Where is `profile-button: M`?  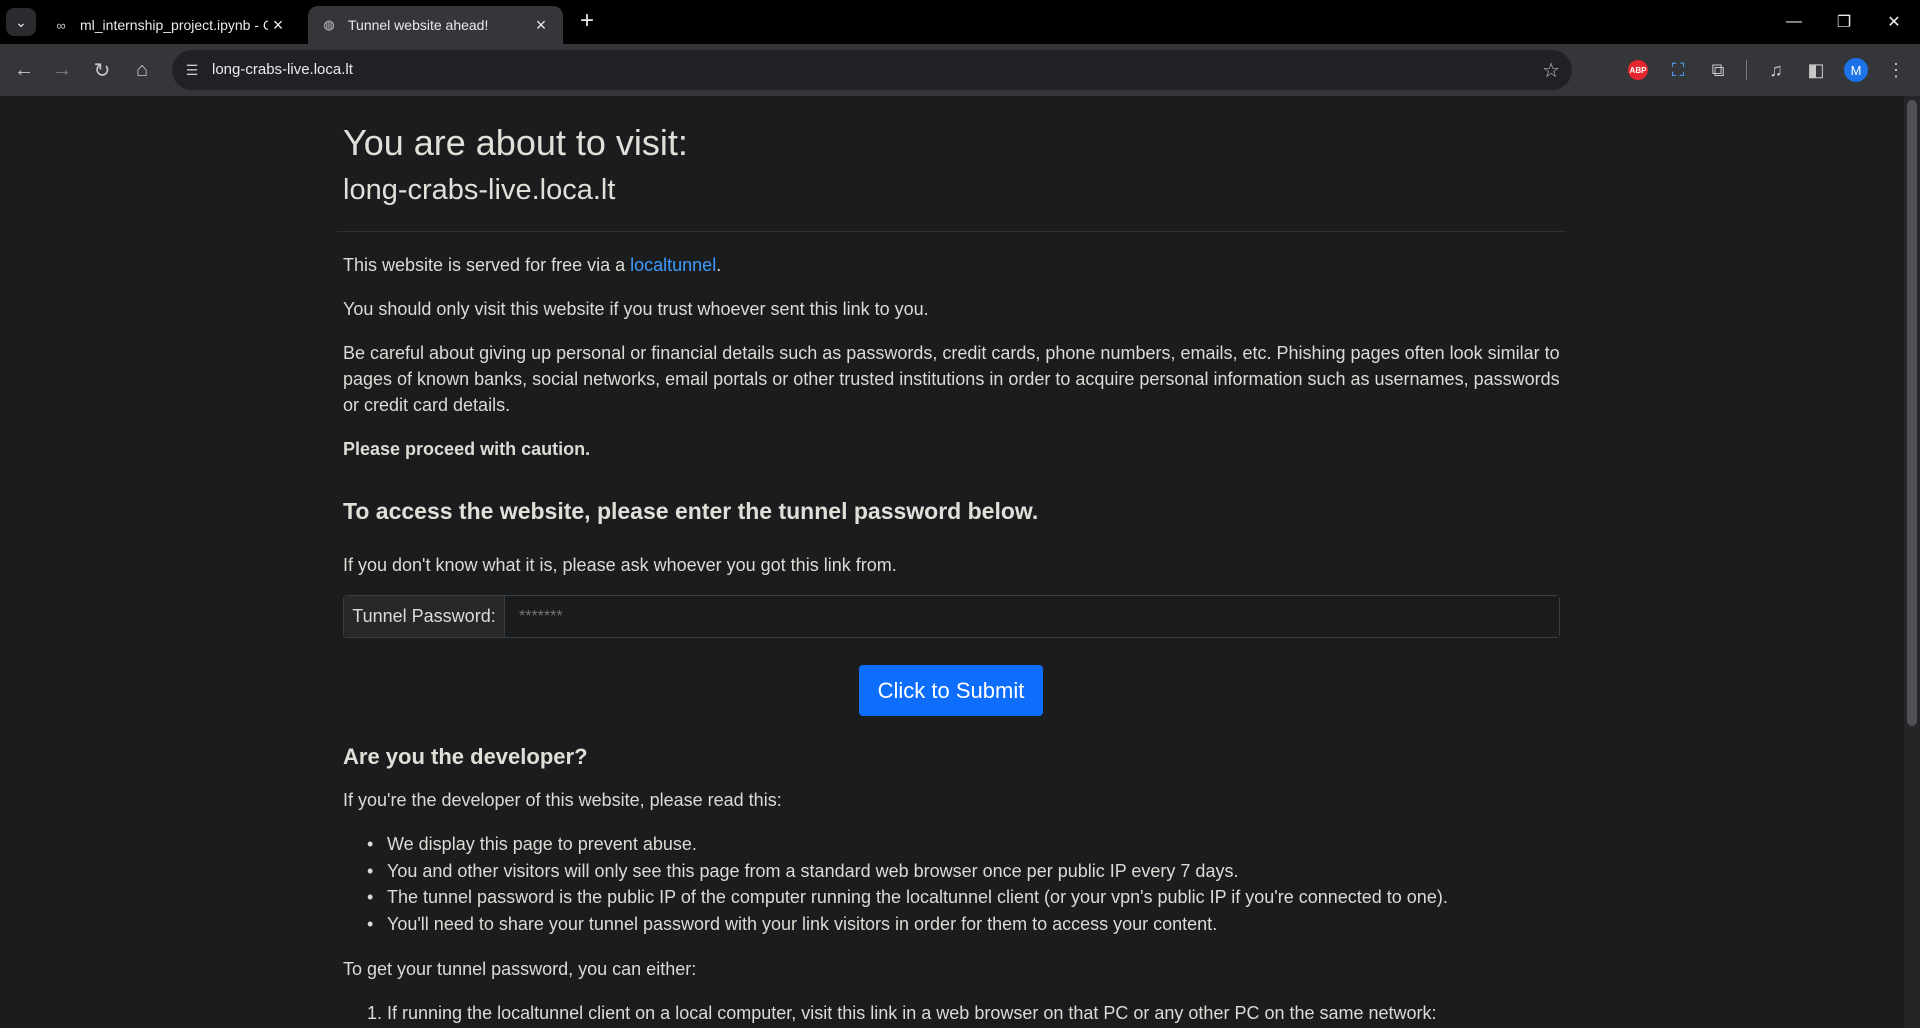
profile-button: M is located at coordinates (1856, 70).